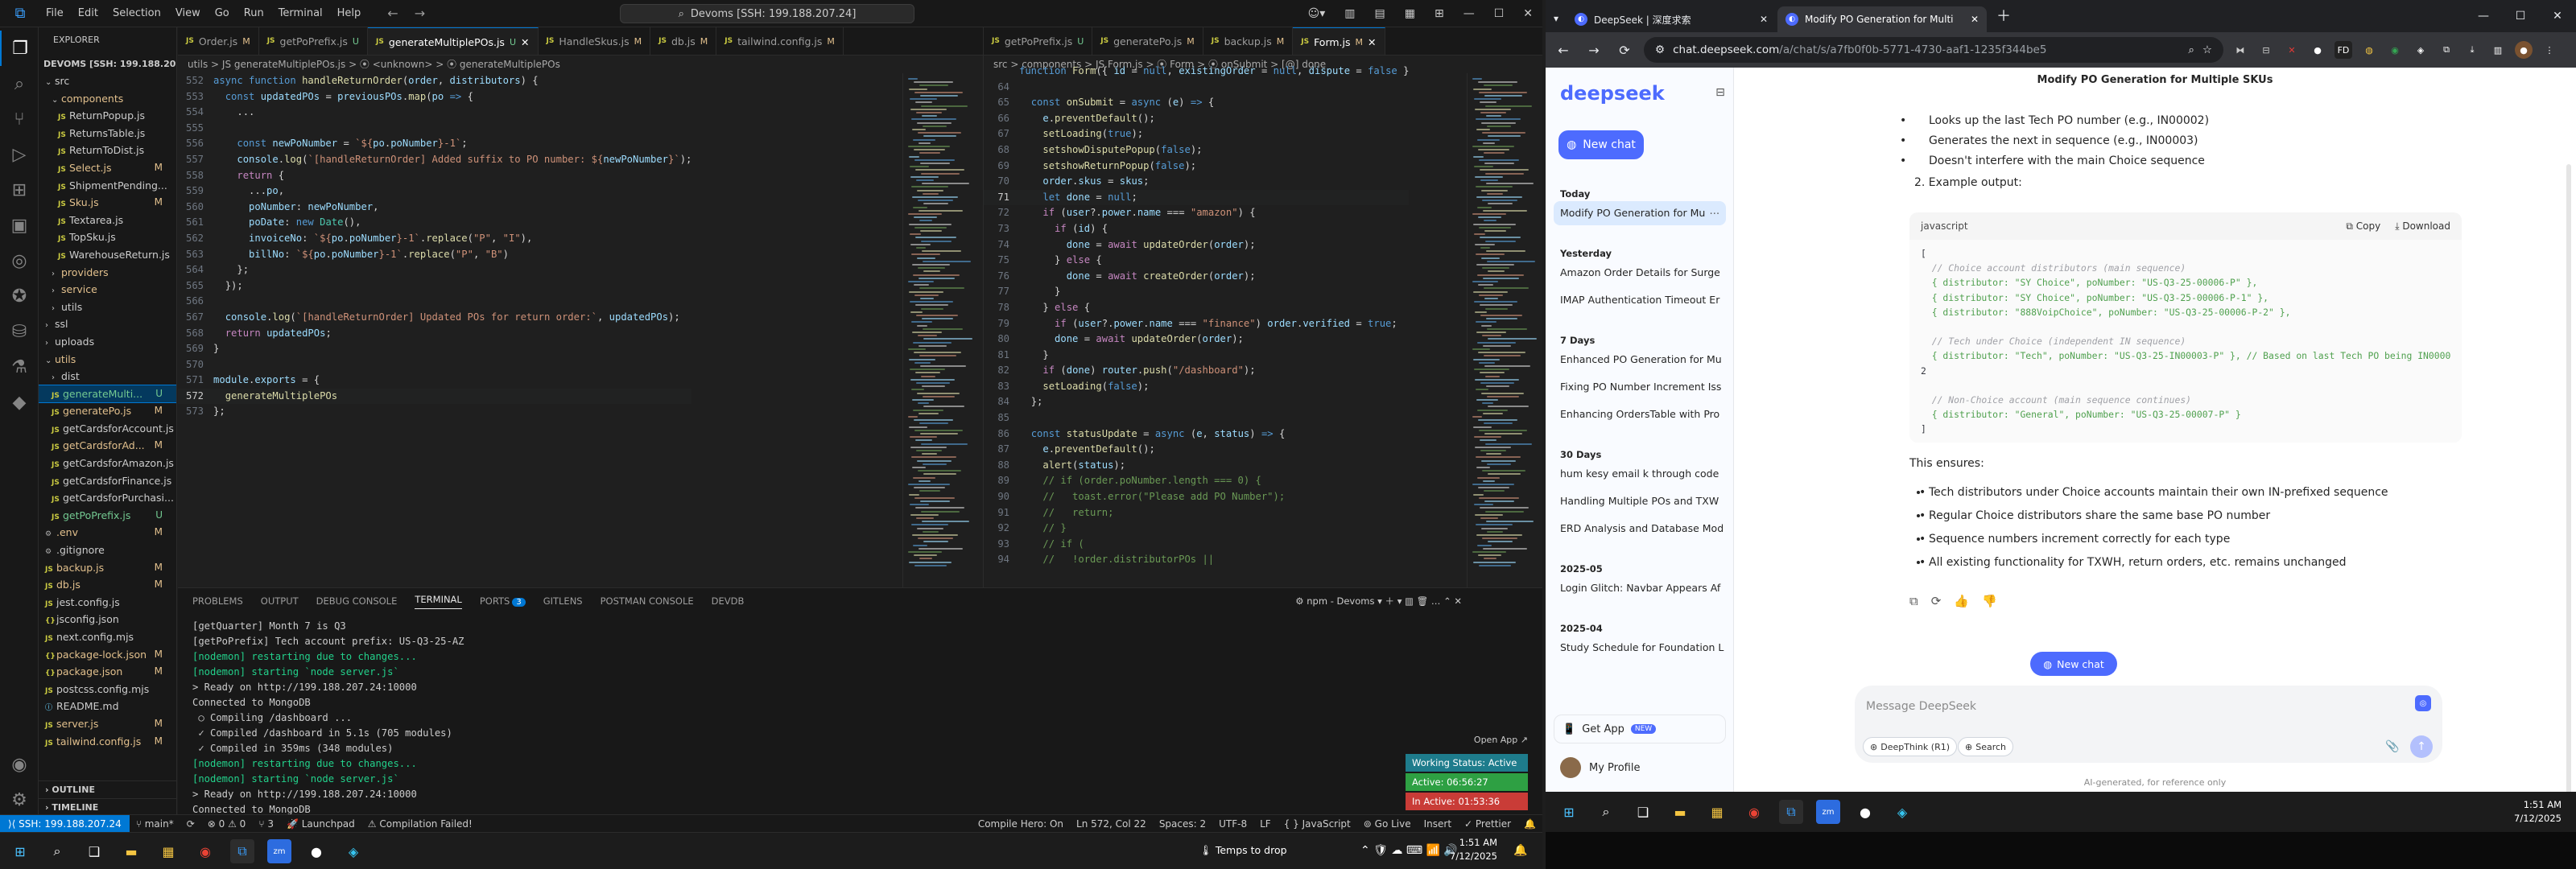  Describe the element at coordinates (2343, 50) in the screenshot. I see `extension-icon-5: FD` at that location.